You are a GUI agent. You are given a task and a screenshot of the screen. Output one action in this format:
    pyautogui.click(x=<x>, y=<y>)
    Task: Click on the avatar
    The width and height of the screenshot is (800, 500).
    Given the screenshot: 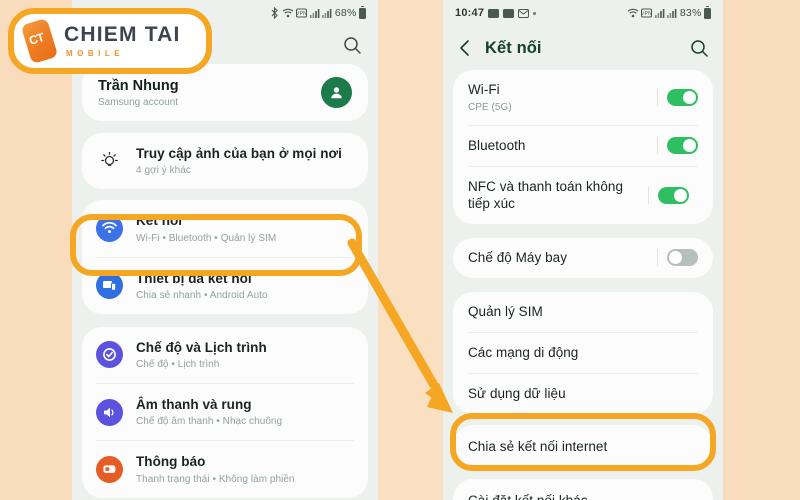 What is the action you would take?
    pyautogui.click(x=336, y=92)
    